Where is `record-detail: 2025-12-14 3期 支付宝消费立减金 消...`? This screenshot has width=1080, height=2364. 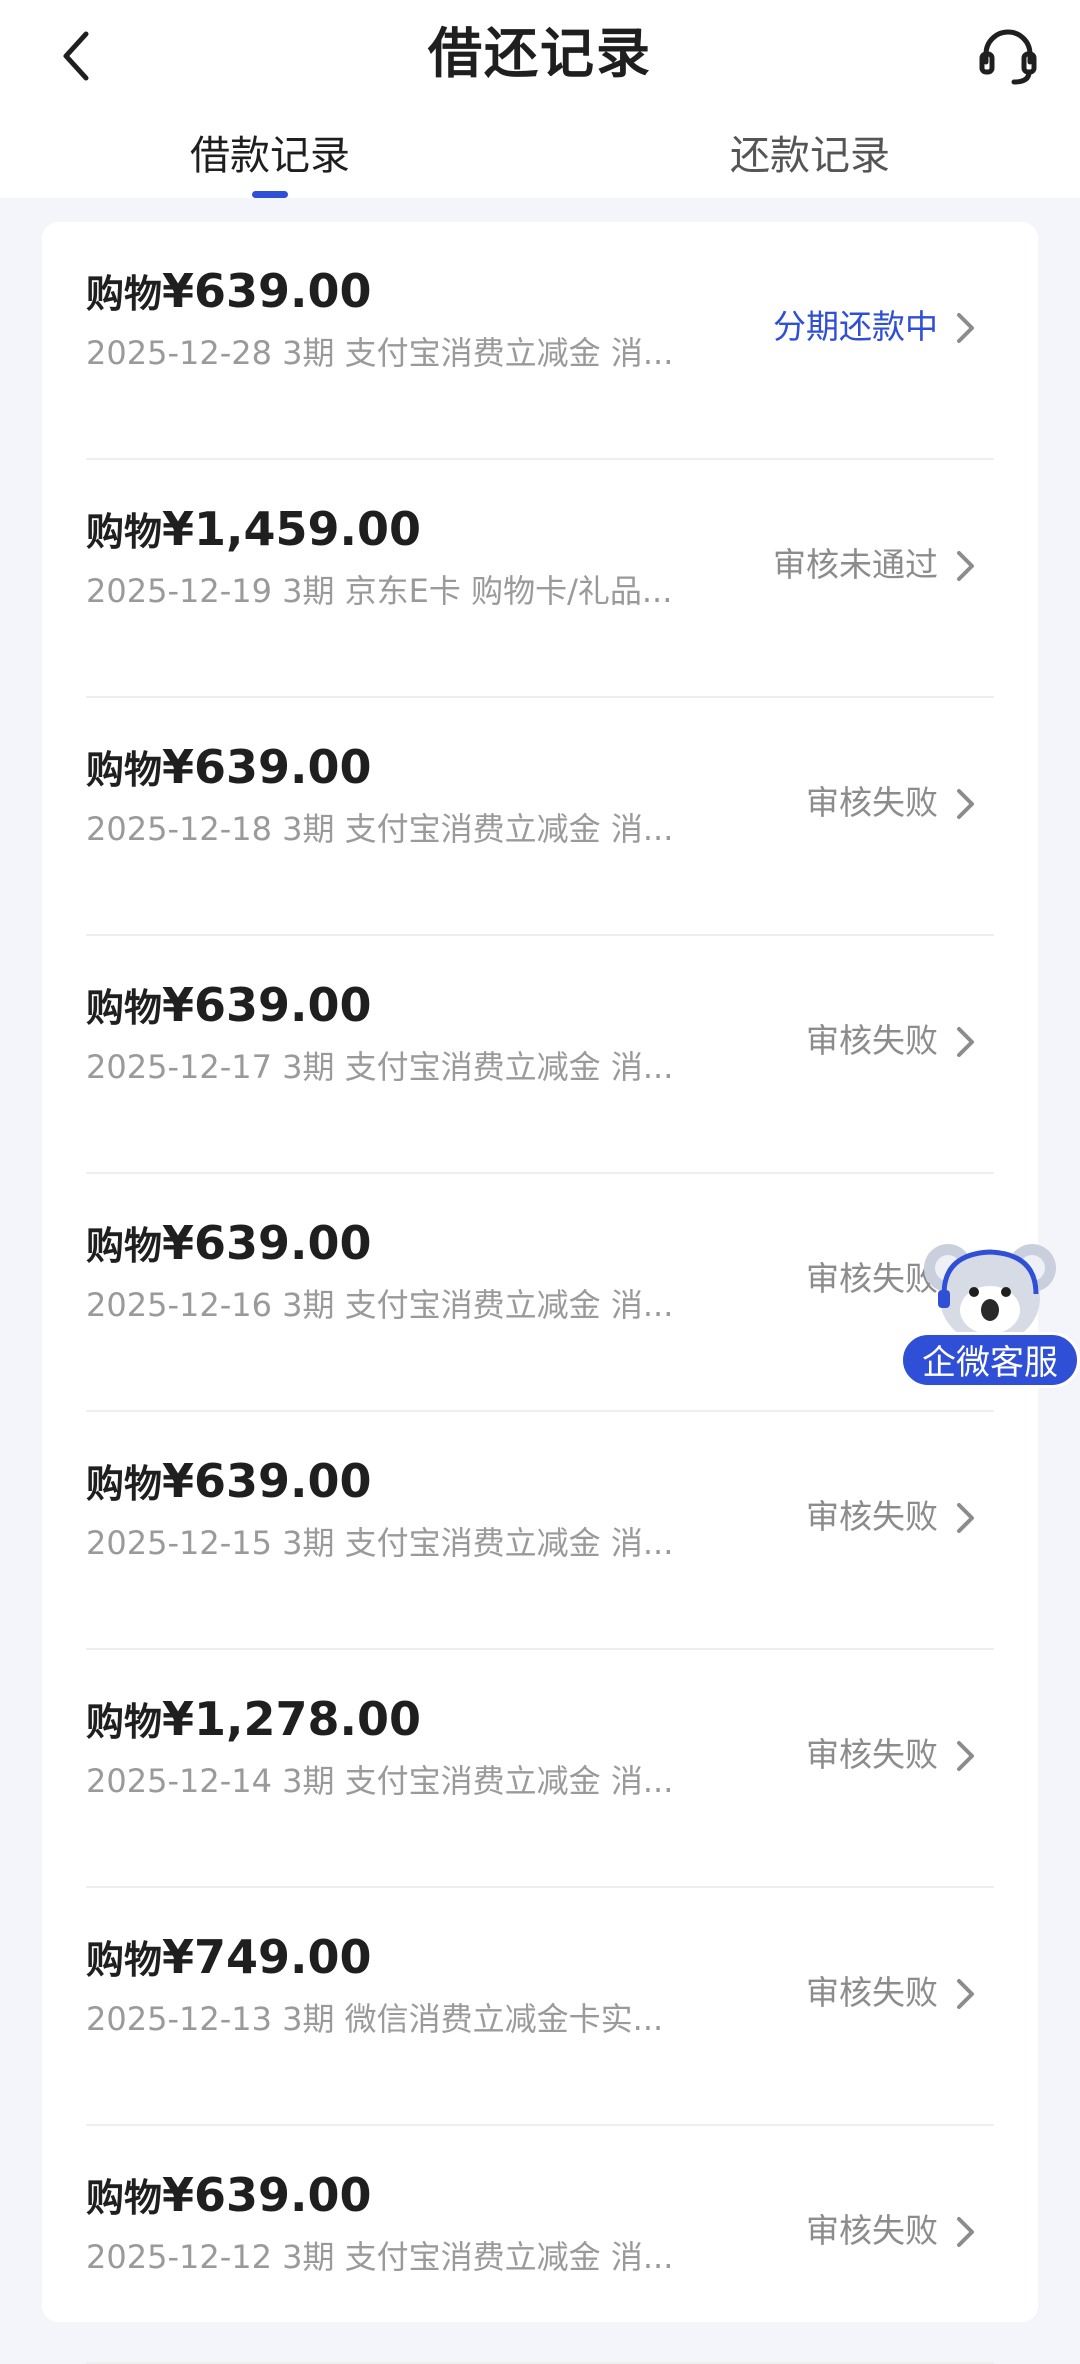
record-detail: 2025-12-14 3期 支付宝消费立减金 消... is located at coordinates (380, 1781).